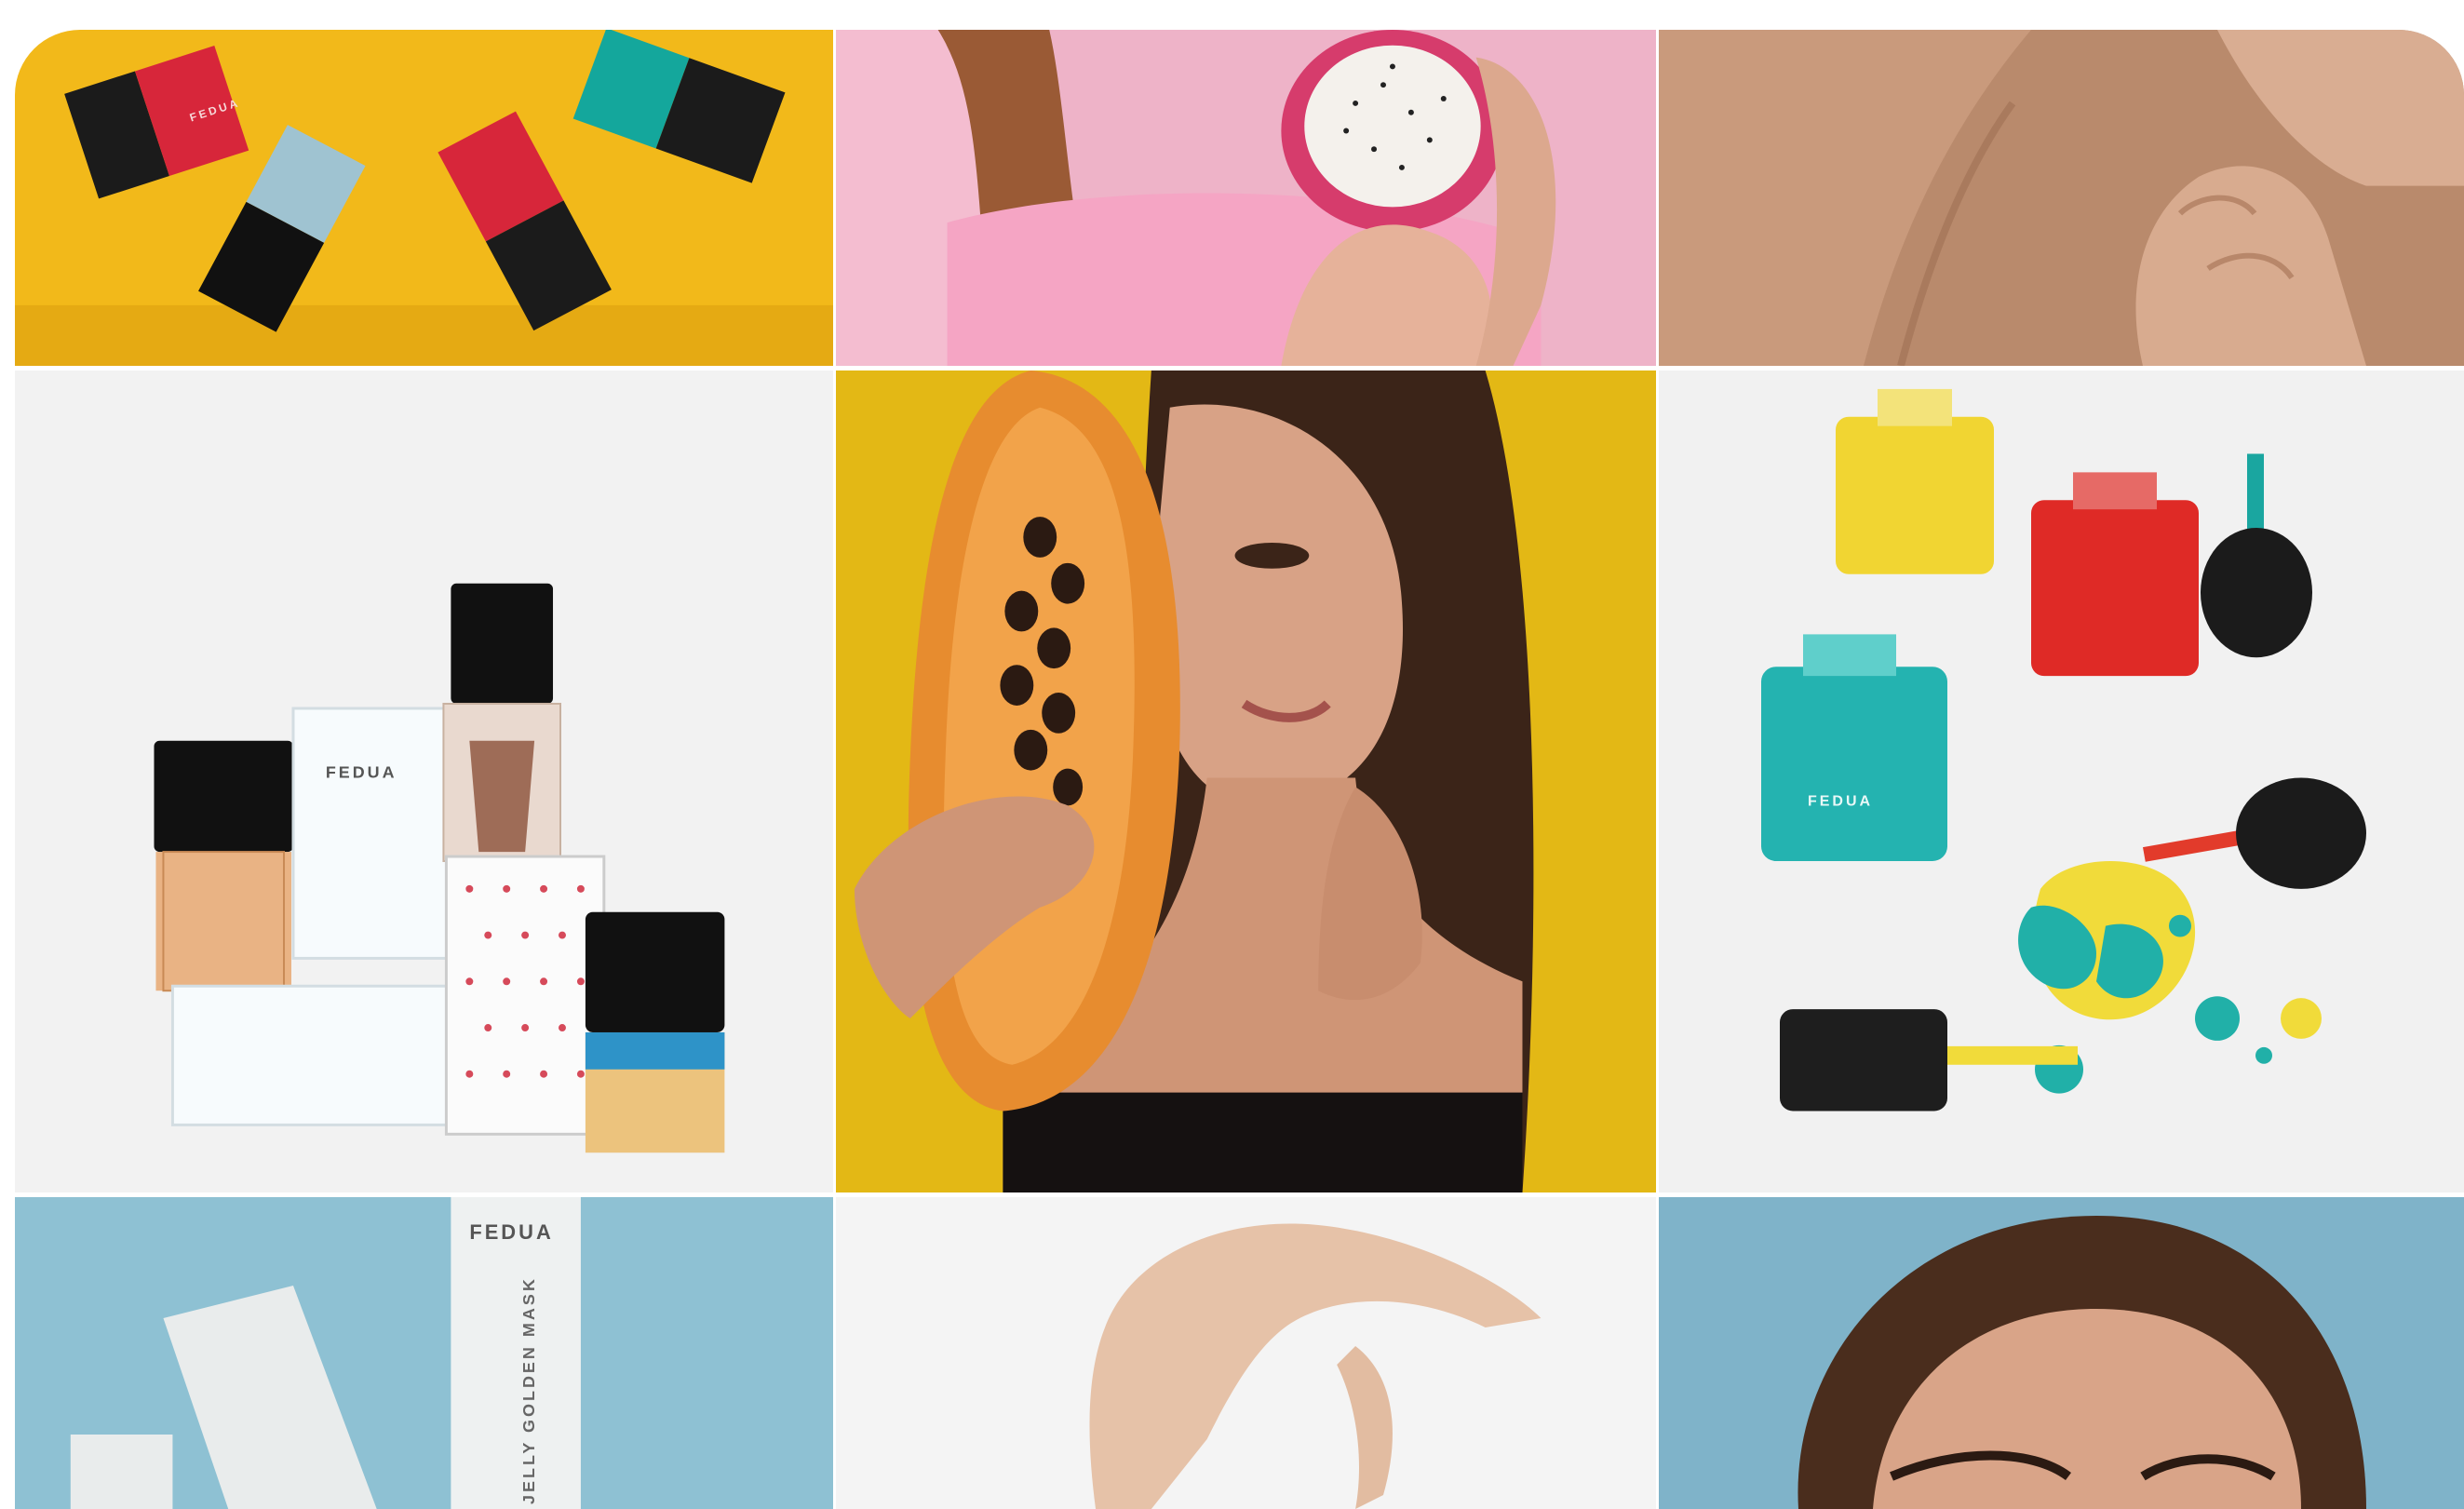 The width and height of the screenshot is (2464, 1509). I want to click on post-tile-skin-closeup, so click(2061, 200).